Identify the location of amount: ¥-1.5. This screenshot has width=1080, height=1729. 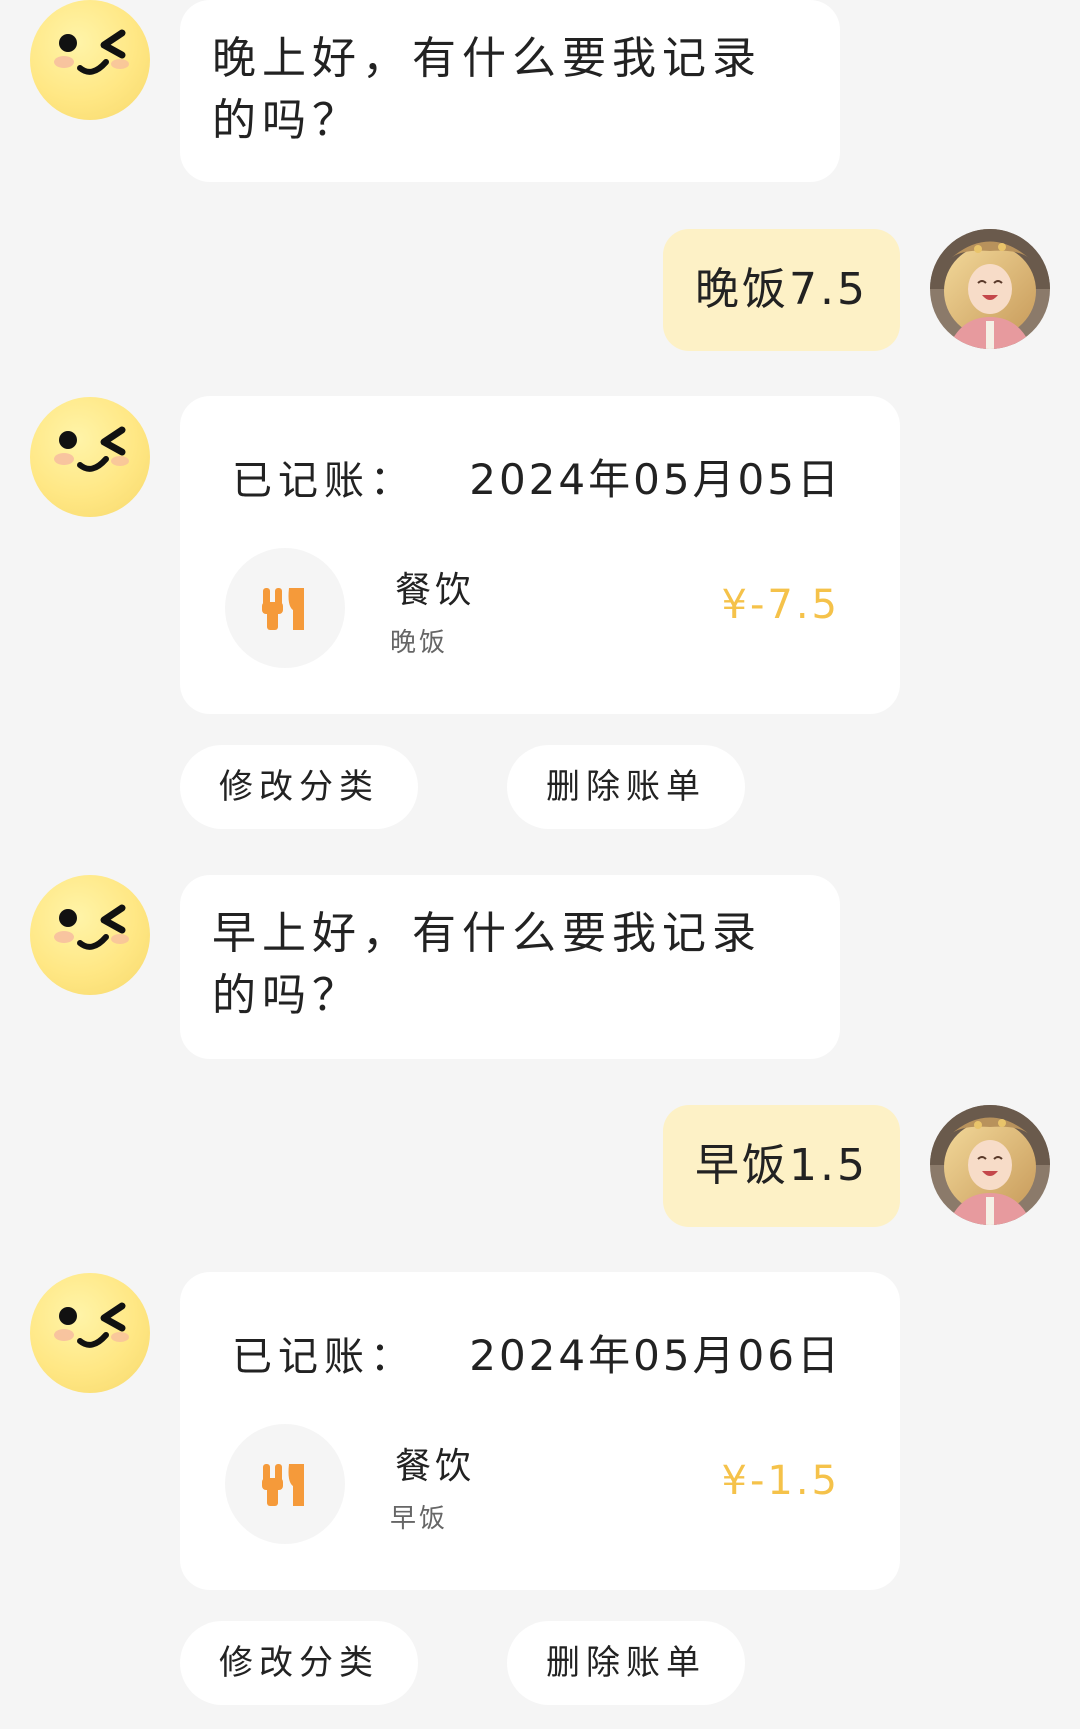
(780, 1481).